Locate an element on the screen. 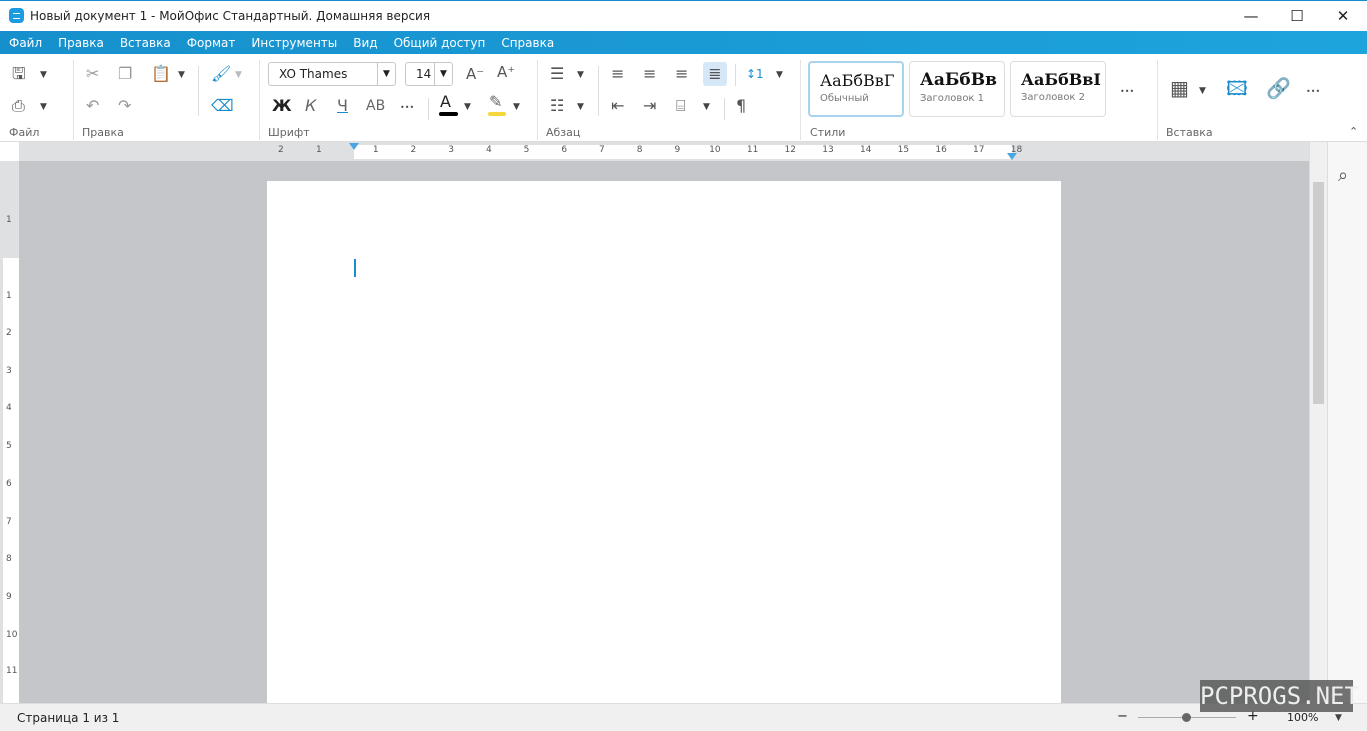 The image size is (1367, 731). right-indent-marker is located at coordinates (1012, 156).